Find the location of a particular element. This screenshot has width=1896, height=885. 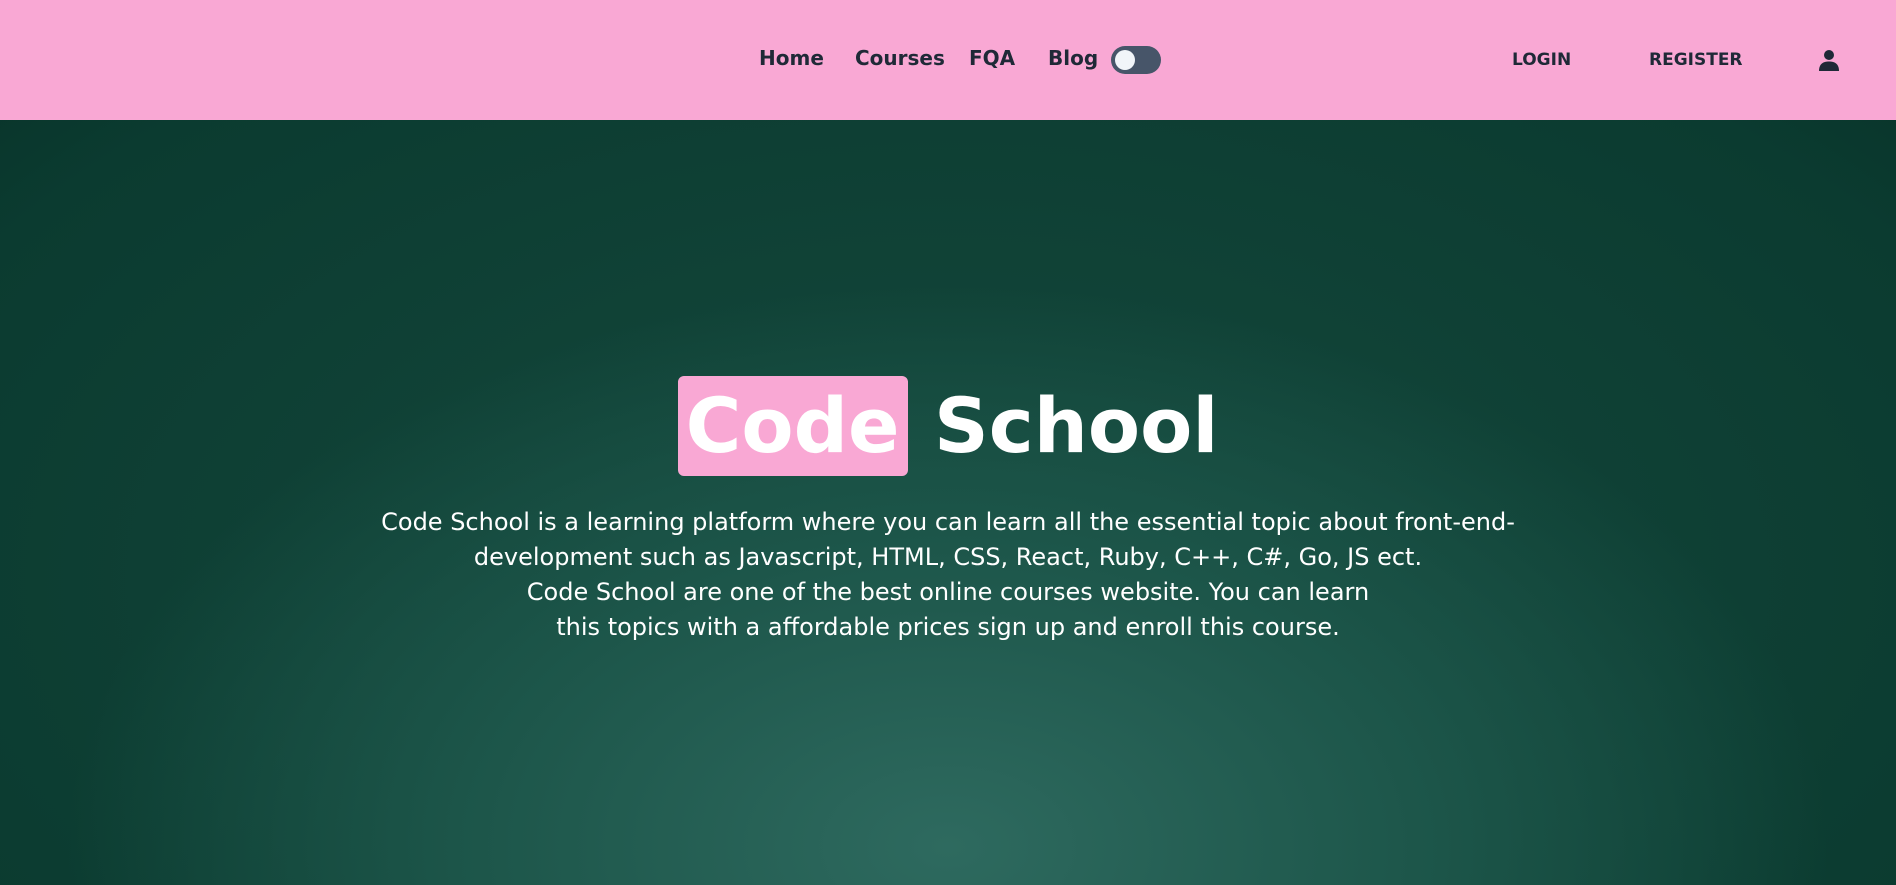

navbar: Home Courses FQA Blog LOGIN REGISTER is located at coordinates (948, 60).